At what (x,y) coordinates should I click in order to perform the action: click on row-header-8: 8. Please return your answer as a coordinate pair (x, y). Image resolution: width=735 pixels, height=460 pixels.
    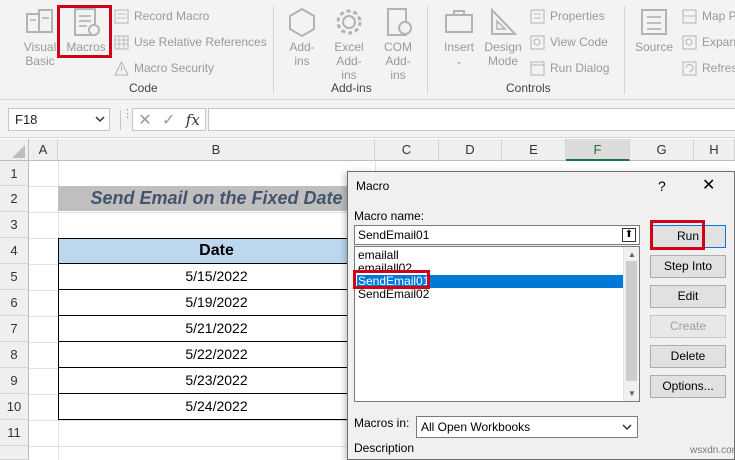
    Looking at the image, I should click on (14, 355).